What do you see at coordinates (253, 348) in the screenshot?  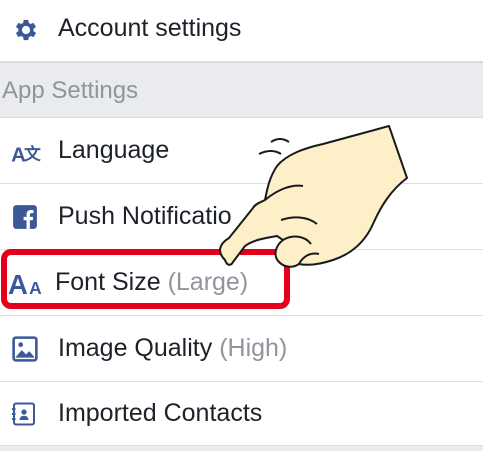 I see `image-quality-value: (High)` at bounding box center [253, 348].